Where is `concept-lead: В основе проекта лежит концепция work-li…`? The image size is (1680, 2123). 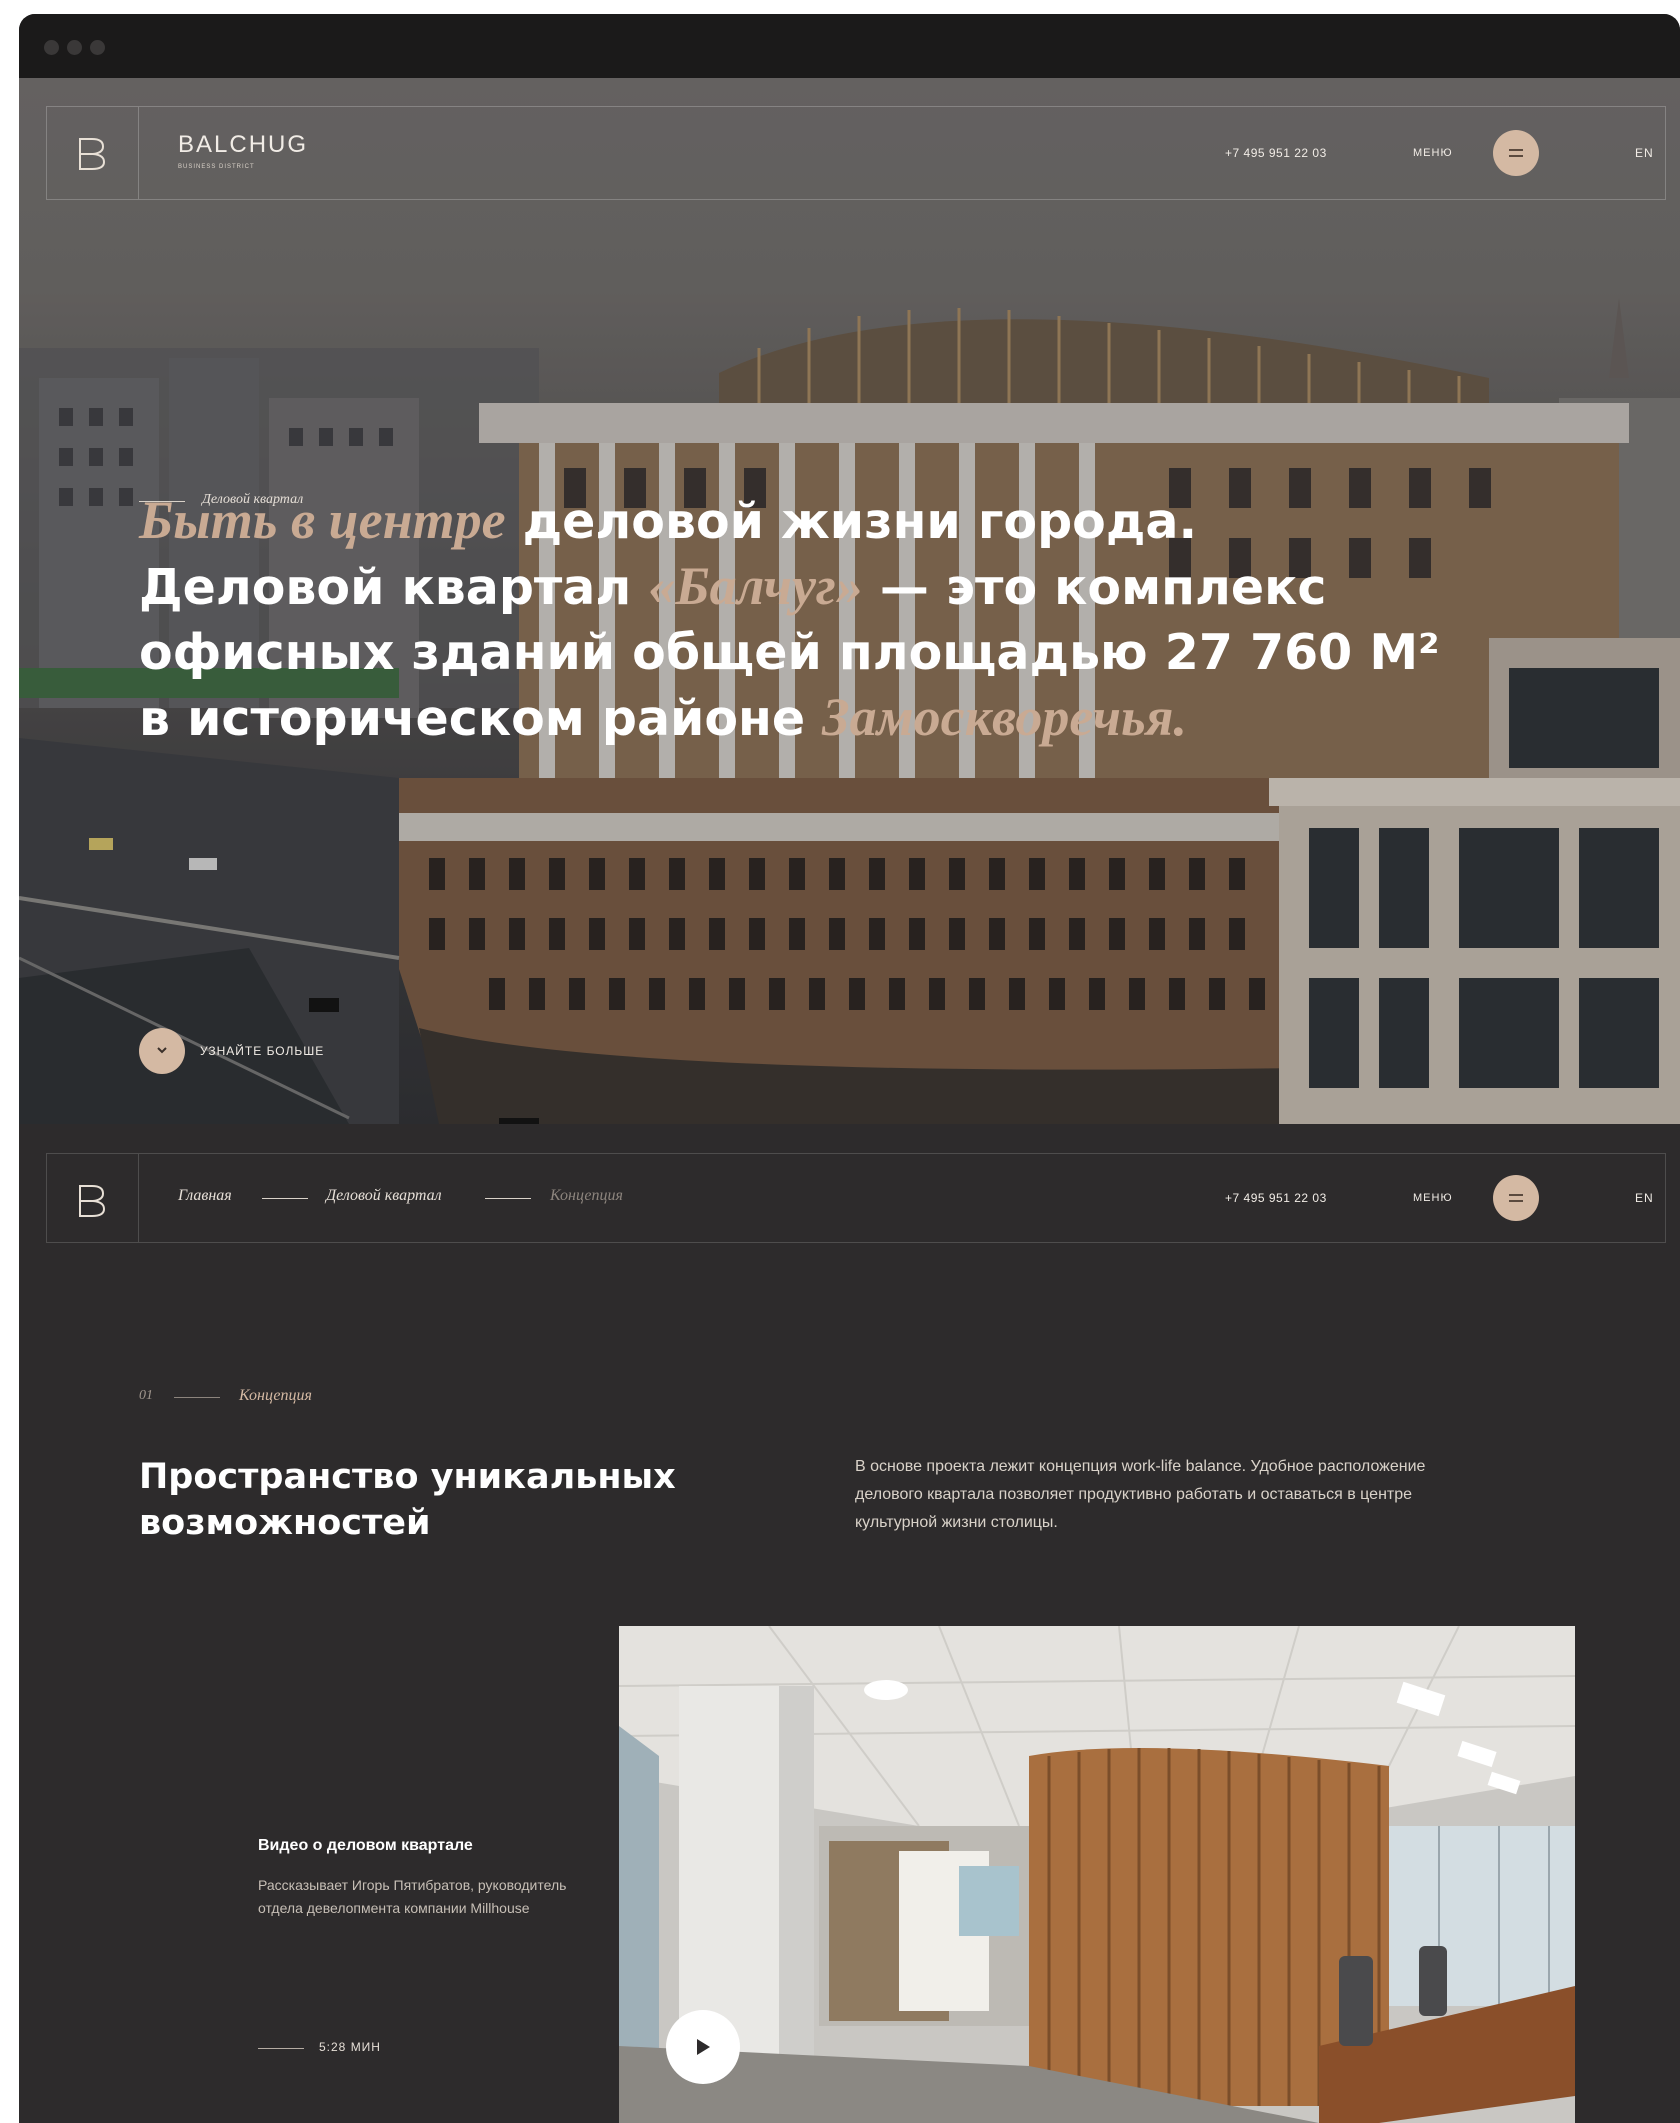 concept-lead: В основе проекта лежит концепция work-li… is located at coordinates (1140, 1494).